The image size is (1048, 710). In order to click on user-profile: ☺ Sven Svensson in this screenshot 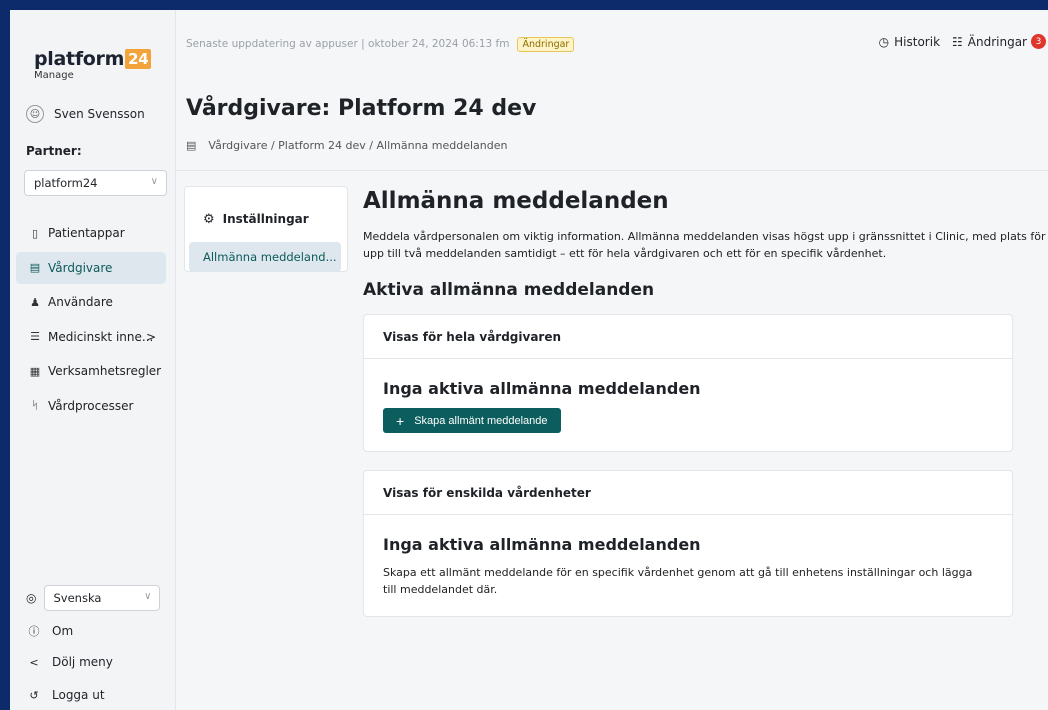, I will do `click(85, 114)`.